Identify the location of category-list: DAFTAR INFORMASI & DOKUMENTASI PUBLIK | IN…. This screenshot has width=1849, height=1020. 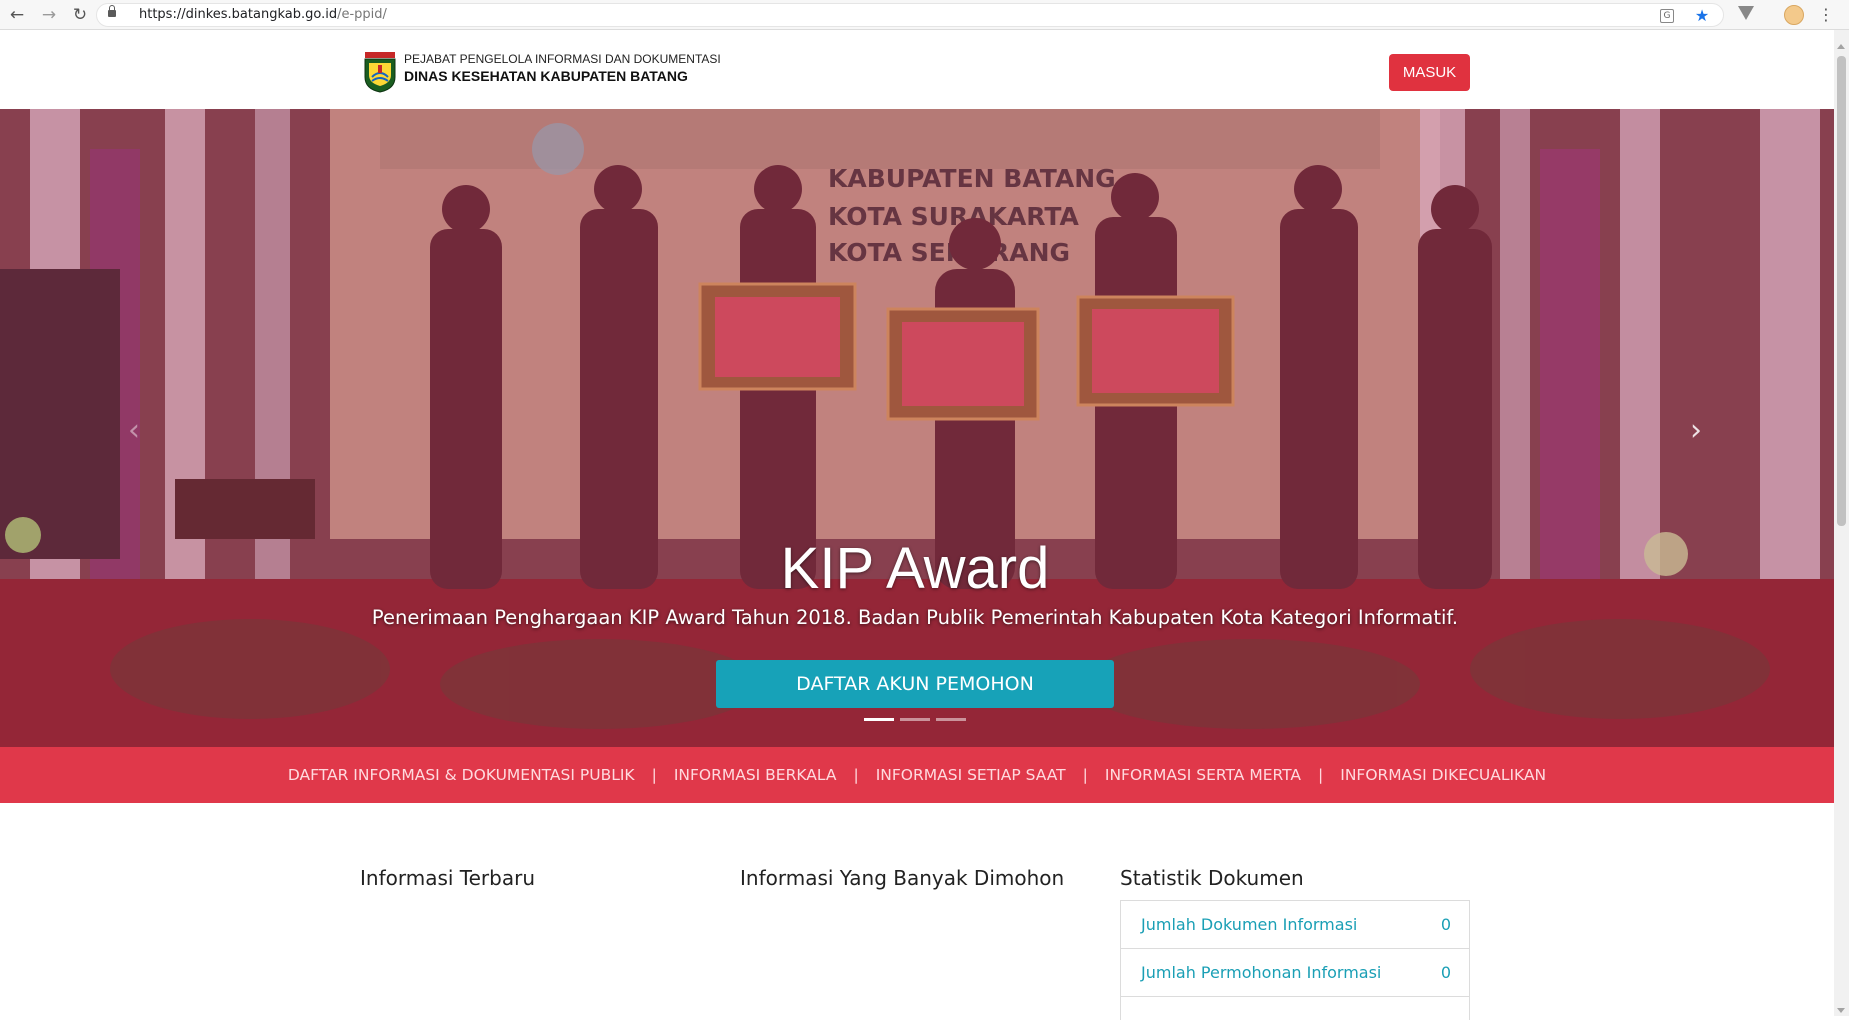
(917, 775).